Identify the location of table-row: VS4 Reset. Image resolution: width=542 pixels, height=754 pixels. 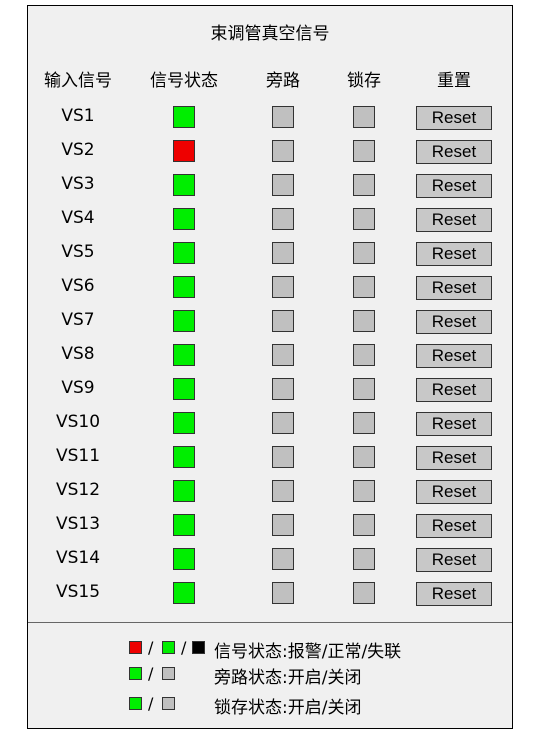
(270, 219).